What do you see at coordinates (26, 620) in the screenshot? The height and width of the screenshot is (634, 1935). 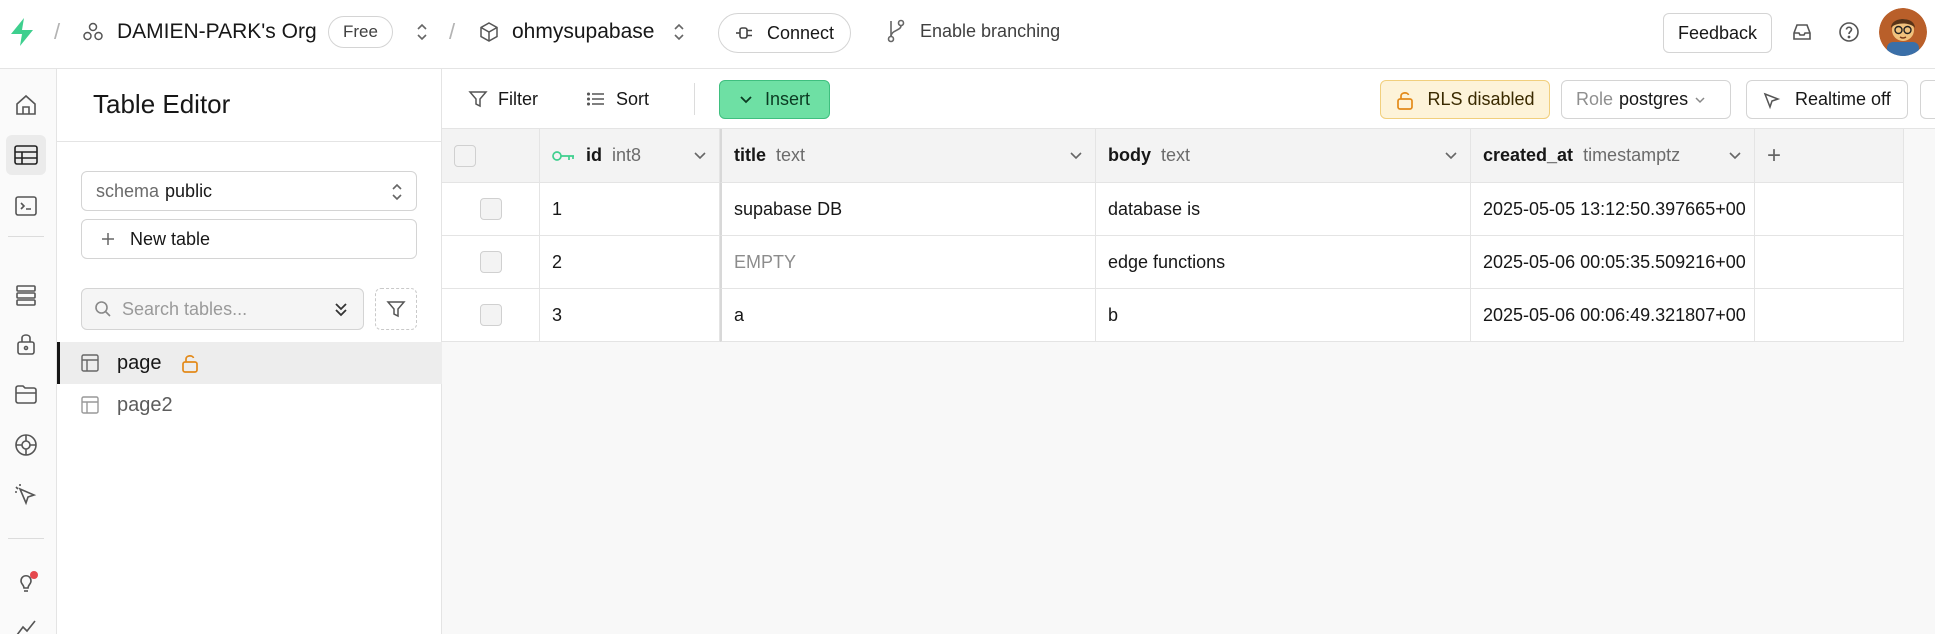 I see `reports-chart-icon` at bounding box center [26, 620].